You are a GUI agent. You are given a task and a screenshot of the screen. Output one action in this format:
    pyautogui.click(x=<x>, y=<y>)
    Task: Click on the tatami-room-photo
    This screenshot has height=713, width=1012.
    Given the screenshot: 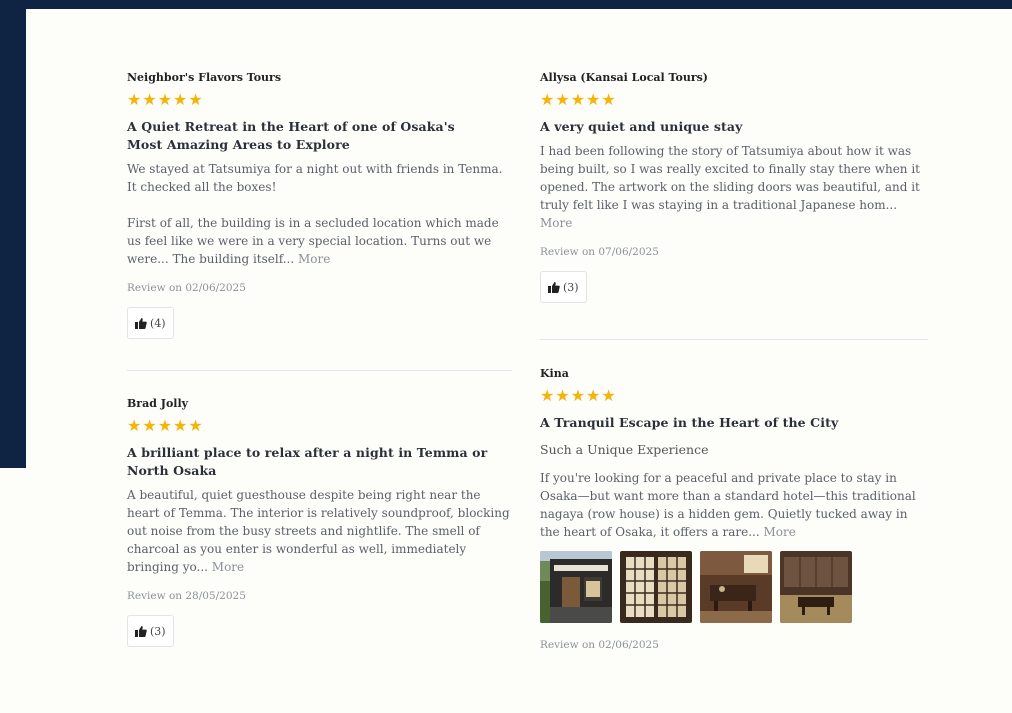 What is the action you would take?
    pyautogui.click(x=816, y=587)
    